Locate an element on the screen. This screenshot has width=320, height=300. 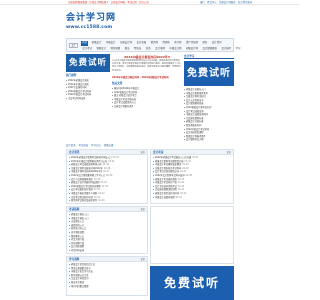
feature-headline: 2022中级会计报名时间2022年3 is located at coordinates (147, 57).